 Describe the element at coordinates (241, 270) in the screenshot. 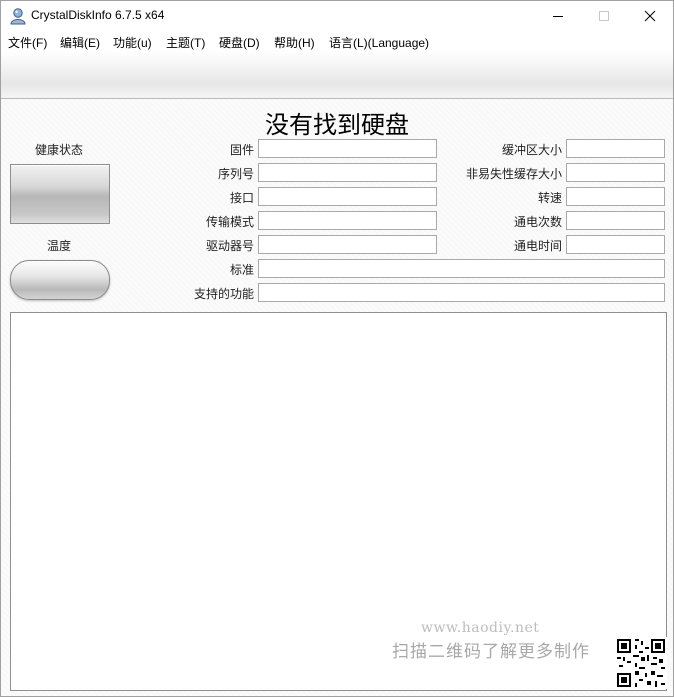

I see `standard-label: 标准` at that location.